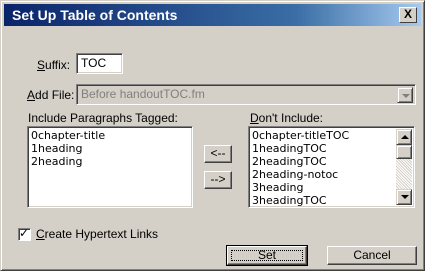  What do you see at coordinates (218, 154) in the screenshot?
I see `move-left-button: <--` at bounding box center [218, 154].